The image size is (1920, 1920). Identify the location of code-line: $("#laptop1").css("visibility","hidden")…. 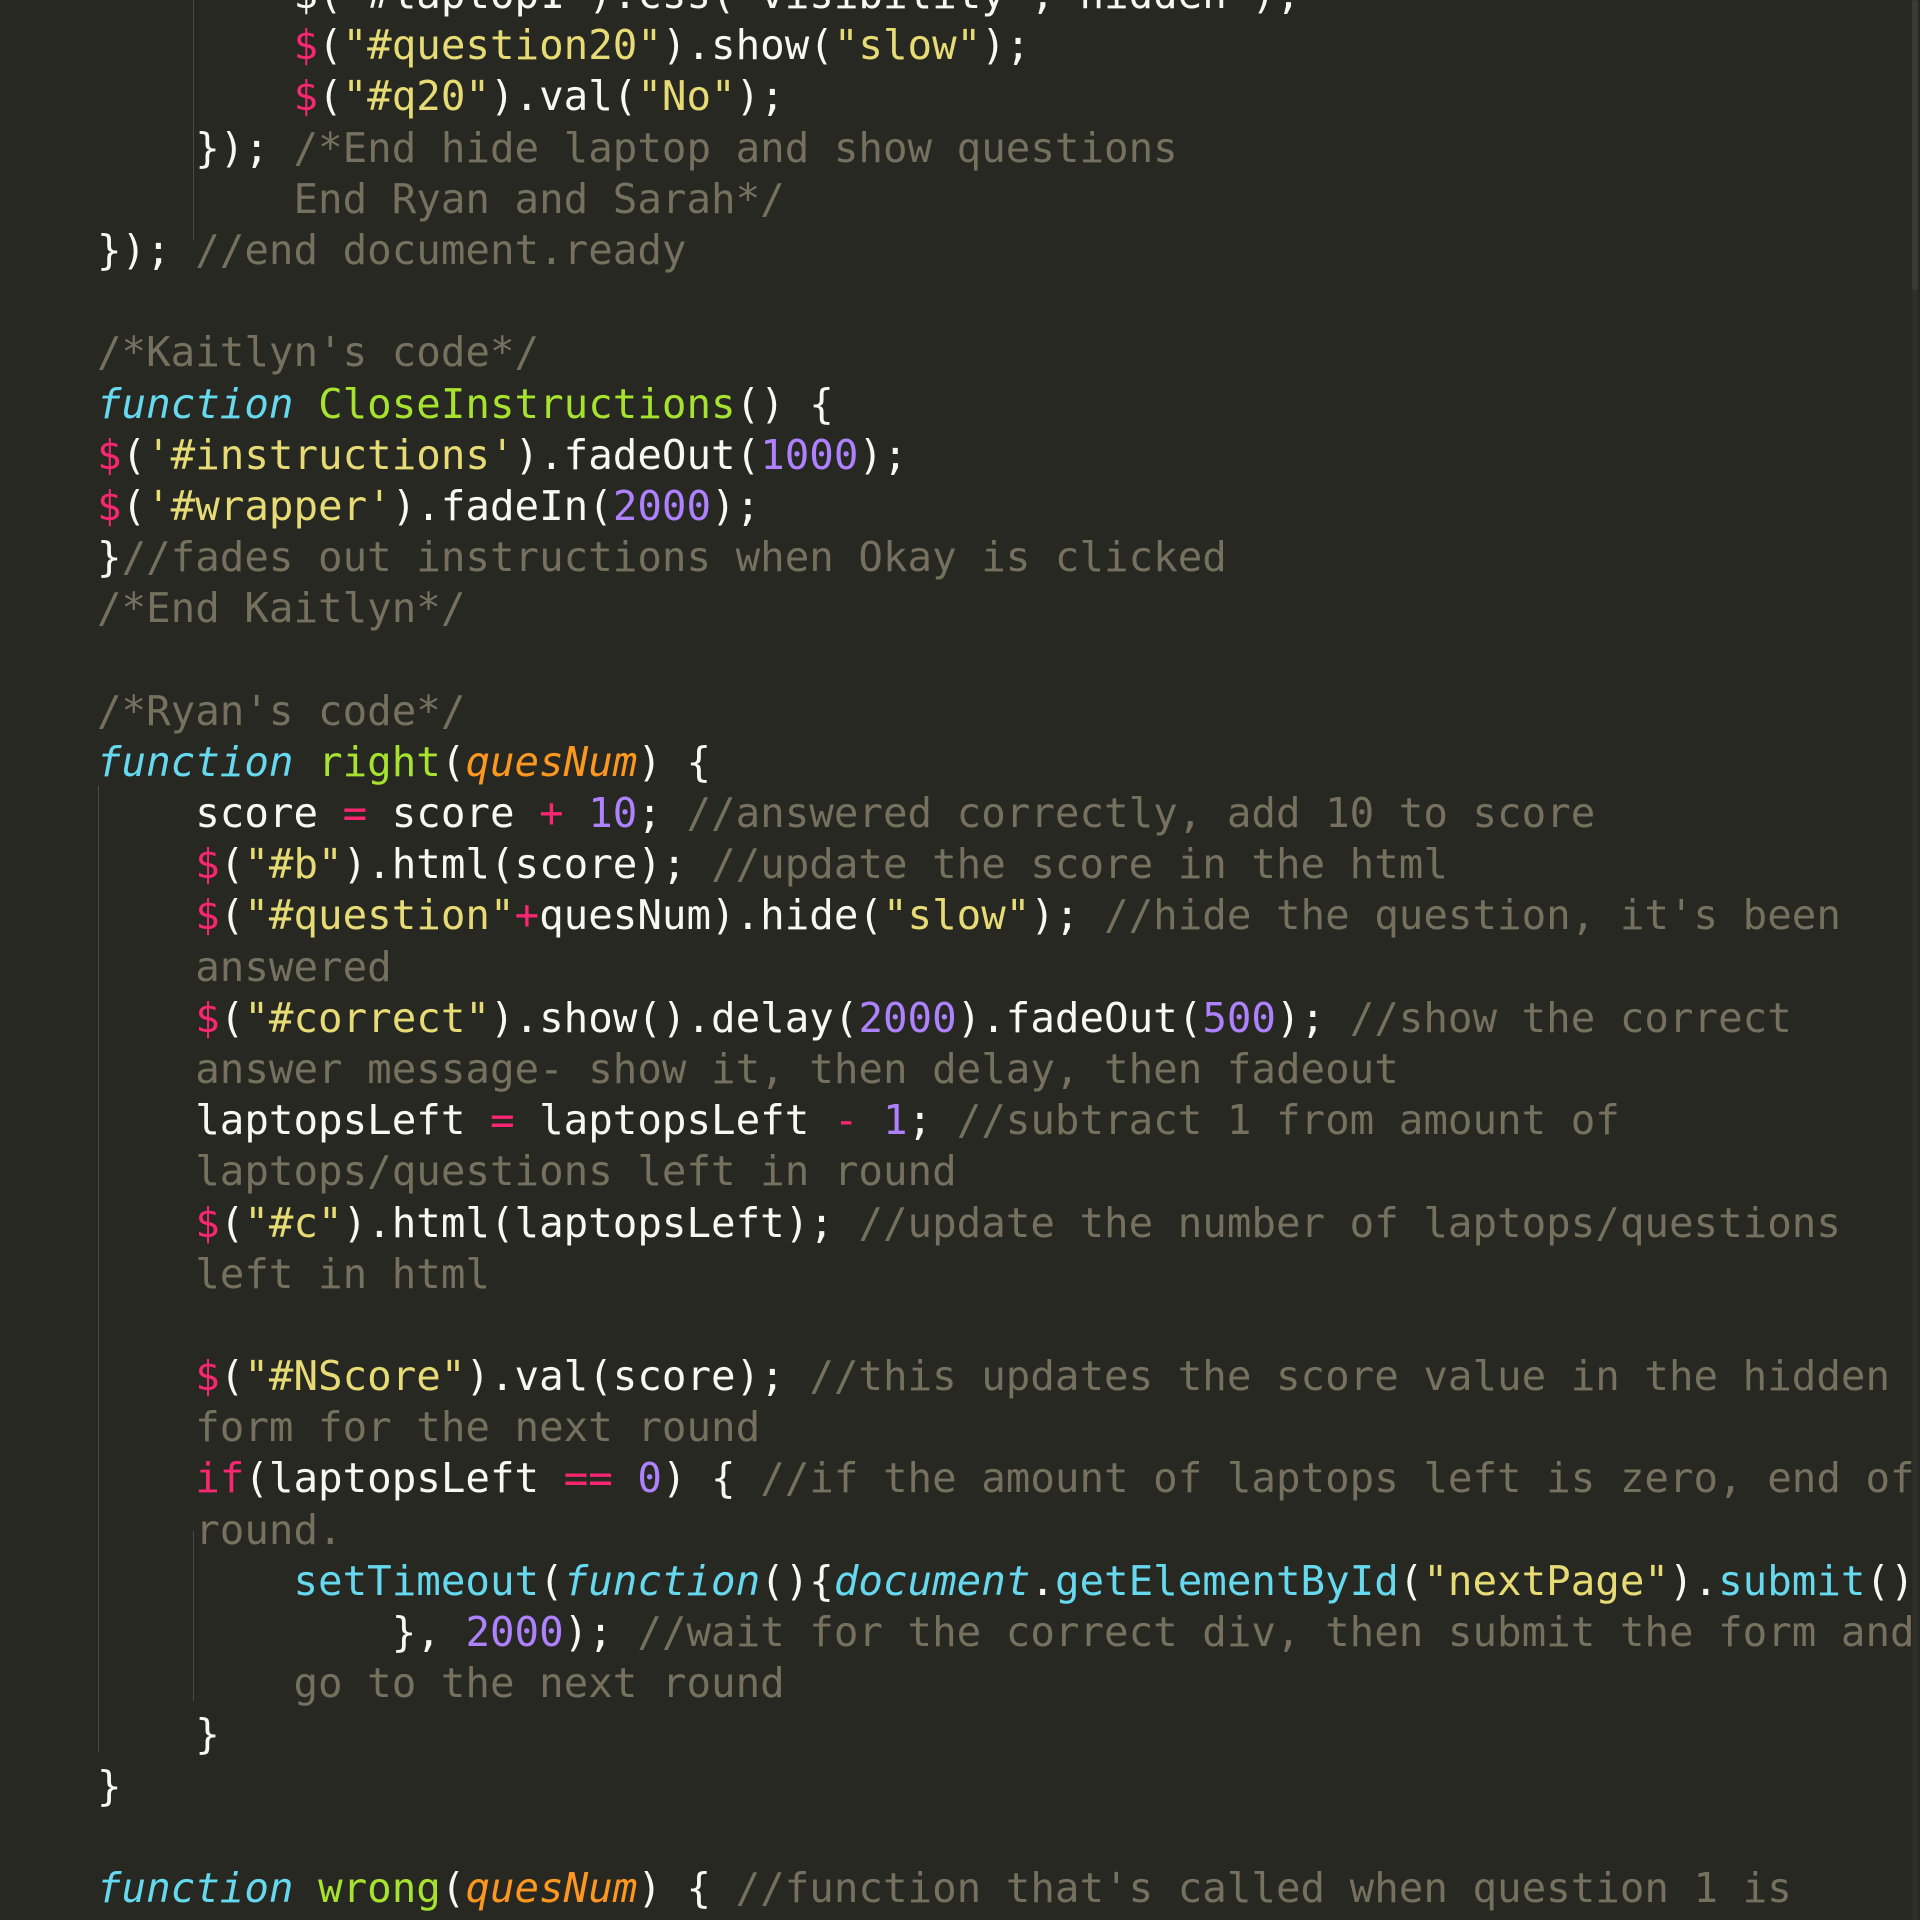
(1008, 10).